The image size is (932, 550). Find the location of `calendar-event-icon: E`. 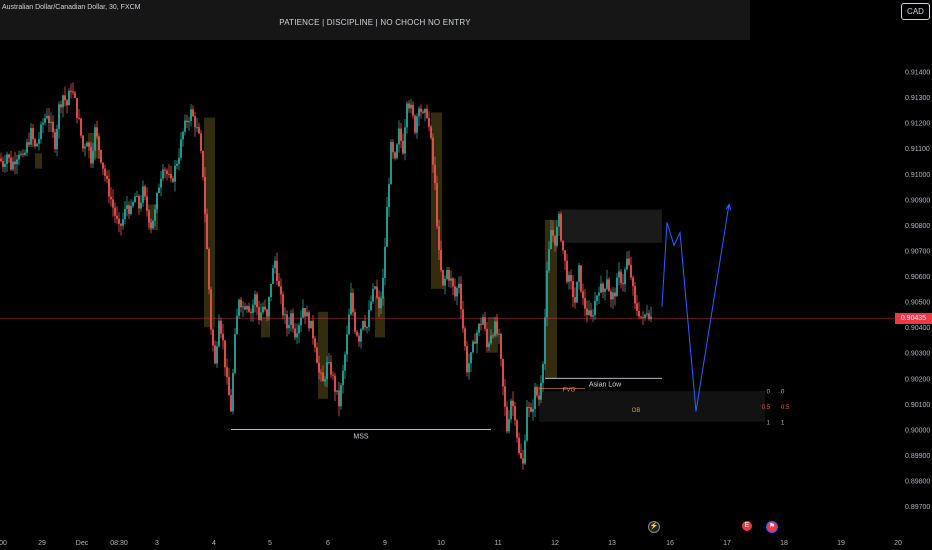

calendar-event-icon: E is located at coordinates (747, 526).